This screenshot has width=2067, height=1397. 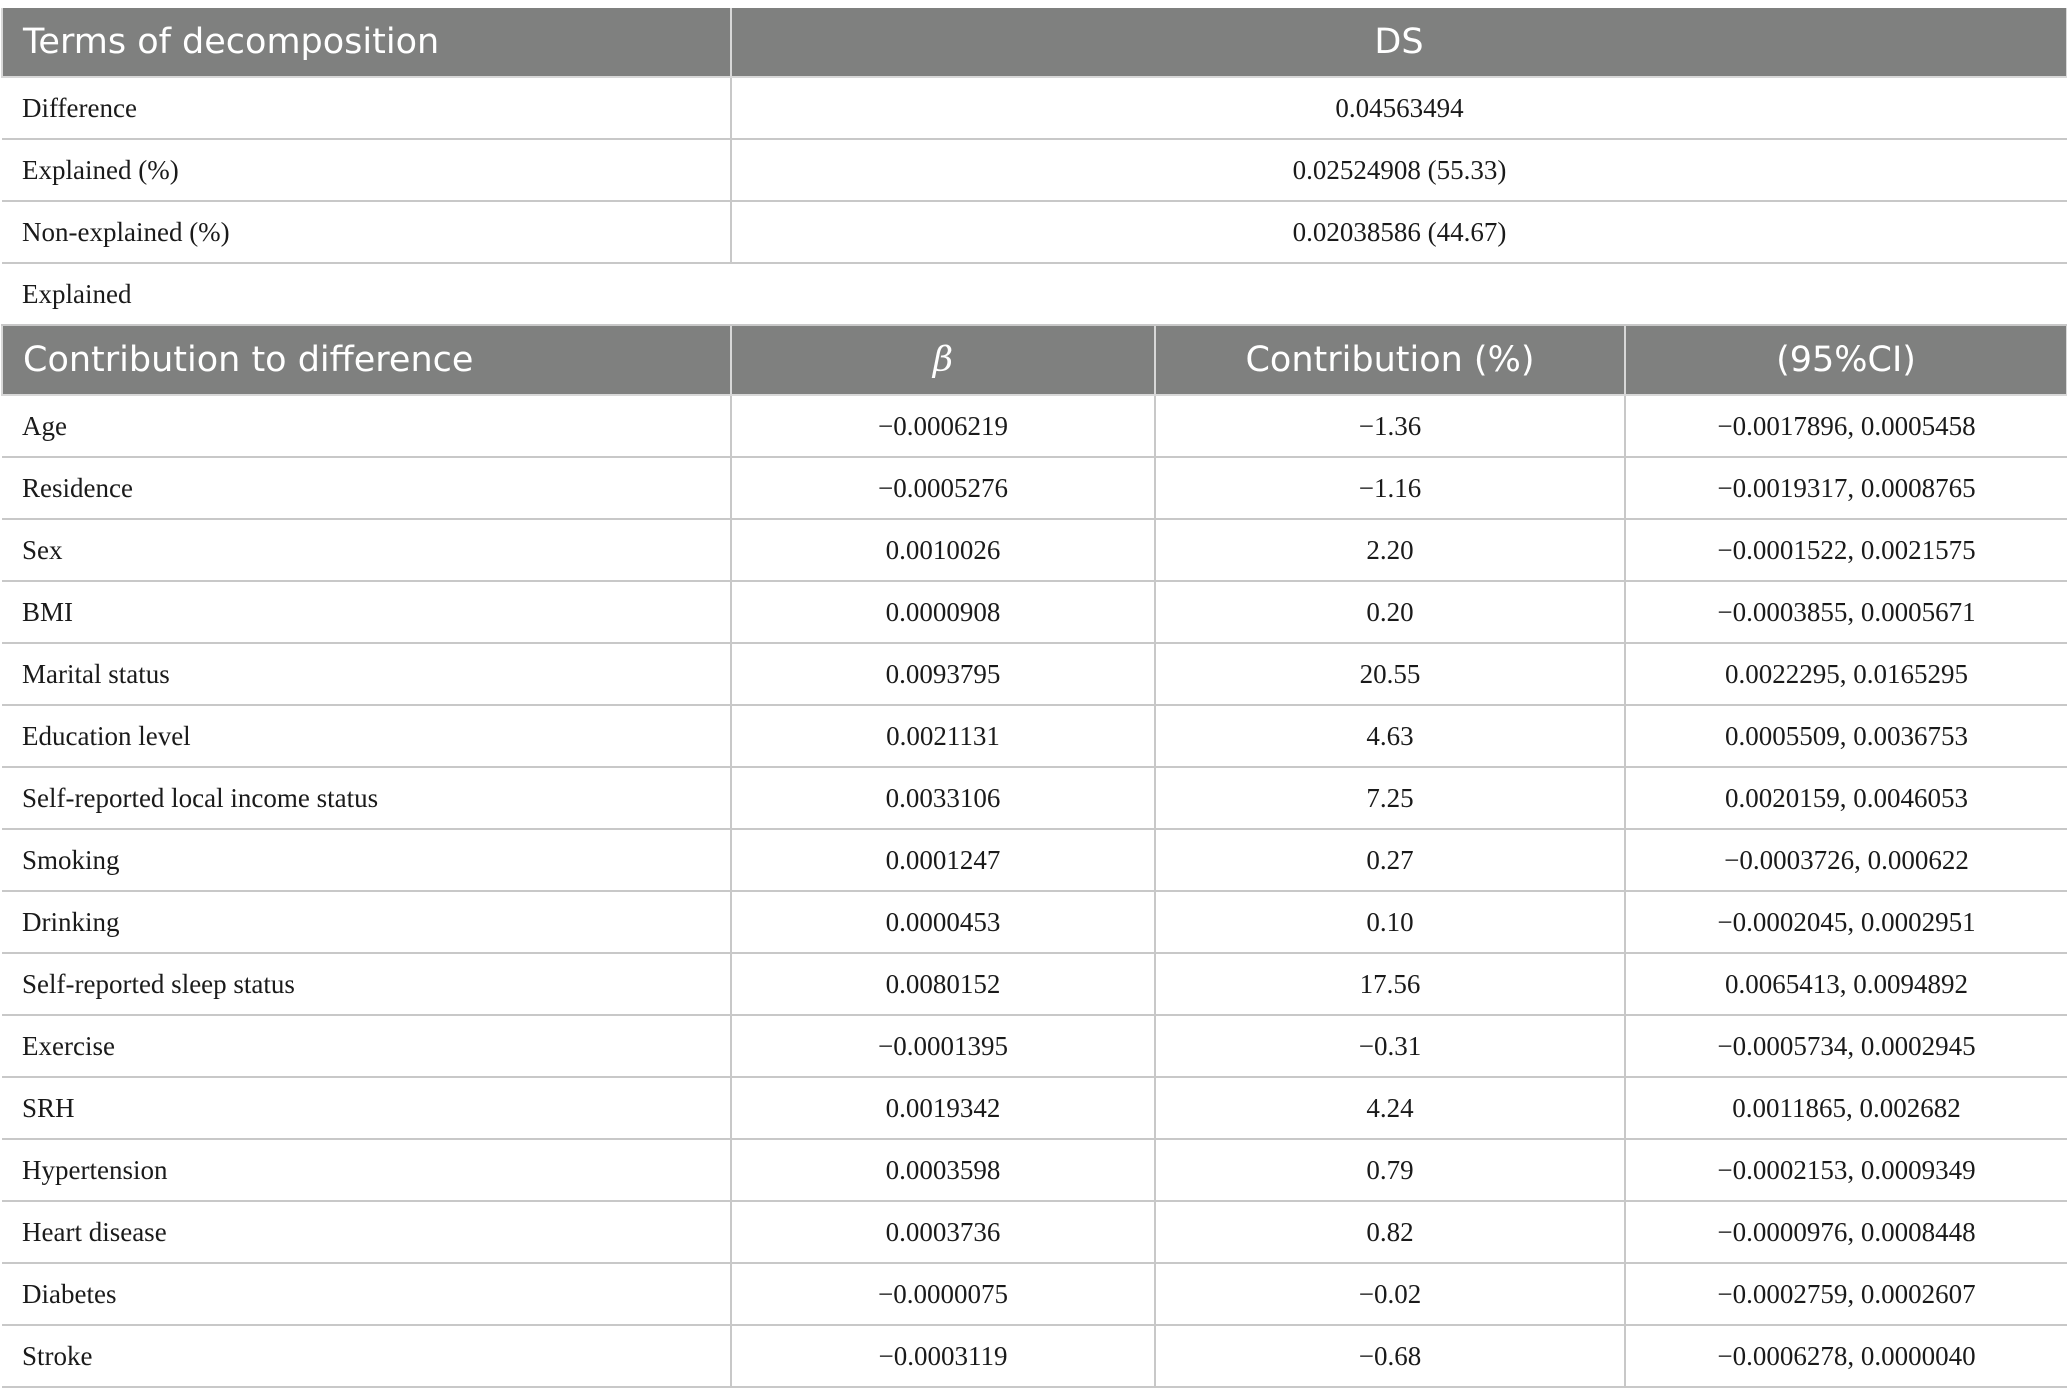 I want to click on ds-header: DS, so click(x=1398, y=43).